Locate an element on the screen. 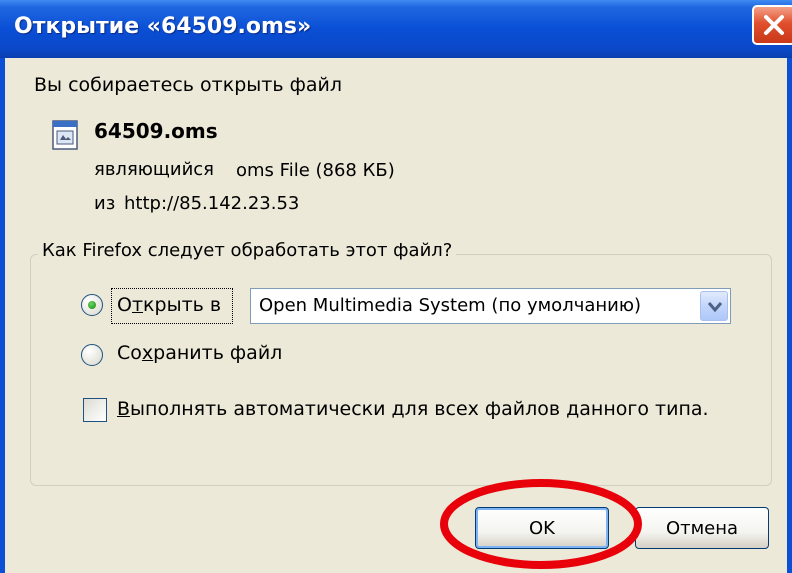 The image size is (792, 573). open-with-radio is located at coordinates (92, 305).